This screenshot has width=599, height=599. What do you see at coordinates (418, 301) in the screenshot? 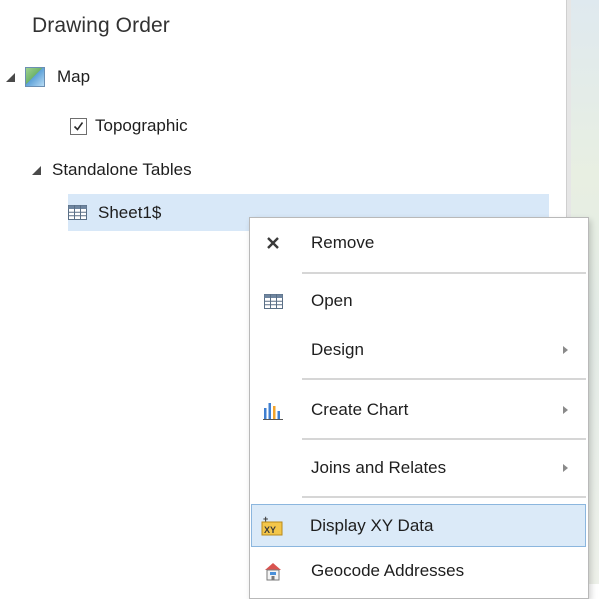
I see `menu-item-open: Open` at bounding box center [418, 301].